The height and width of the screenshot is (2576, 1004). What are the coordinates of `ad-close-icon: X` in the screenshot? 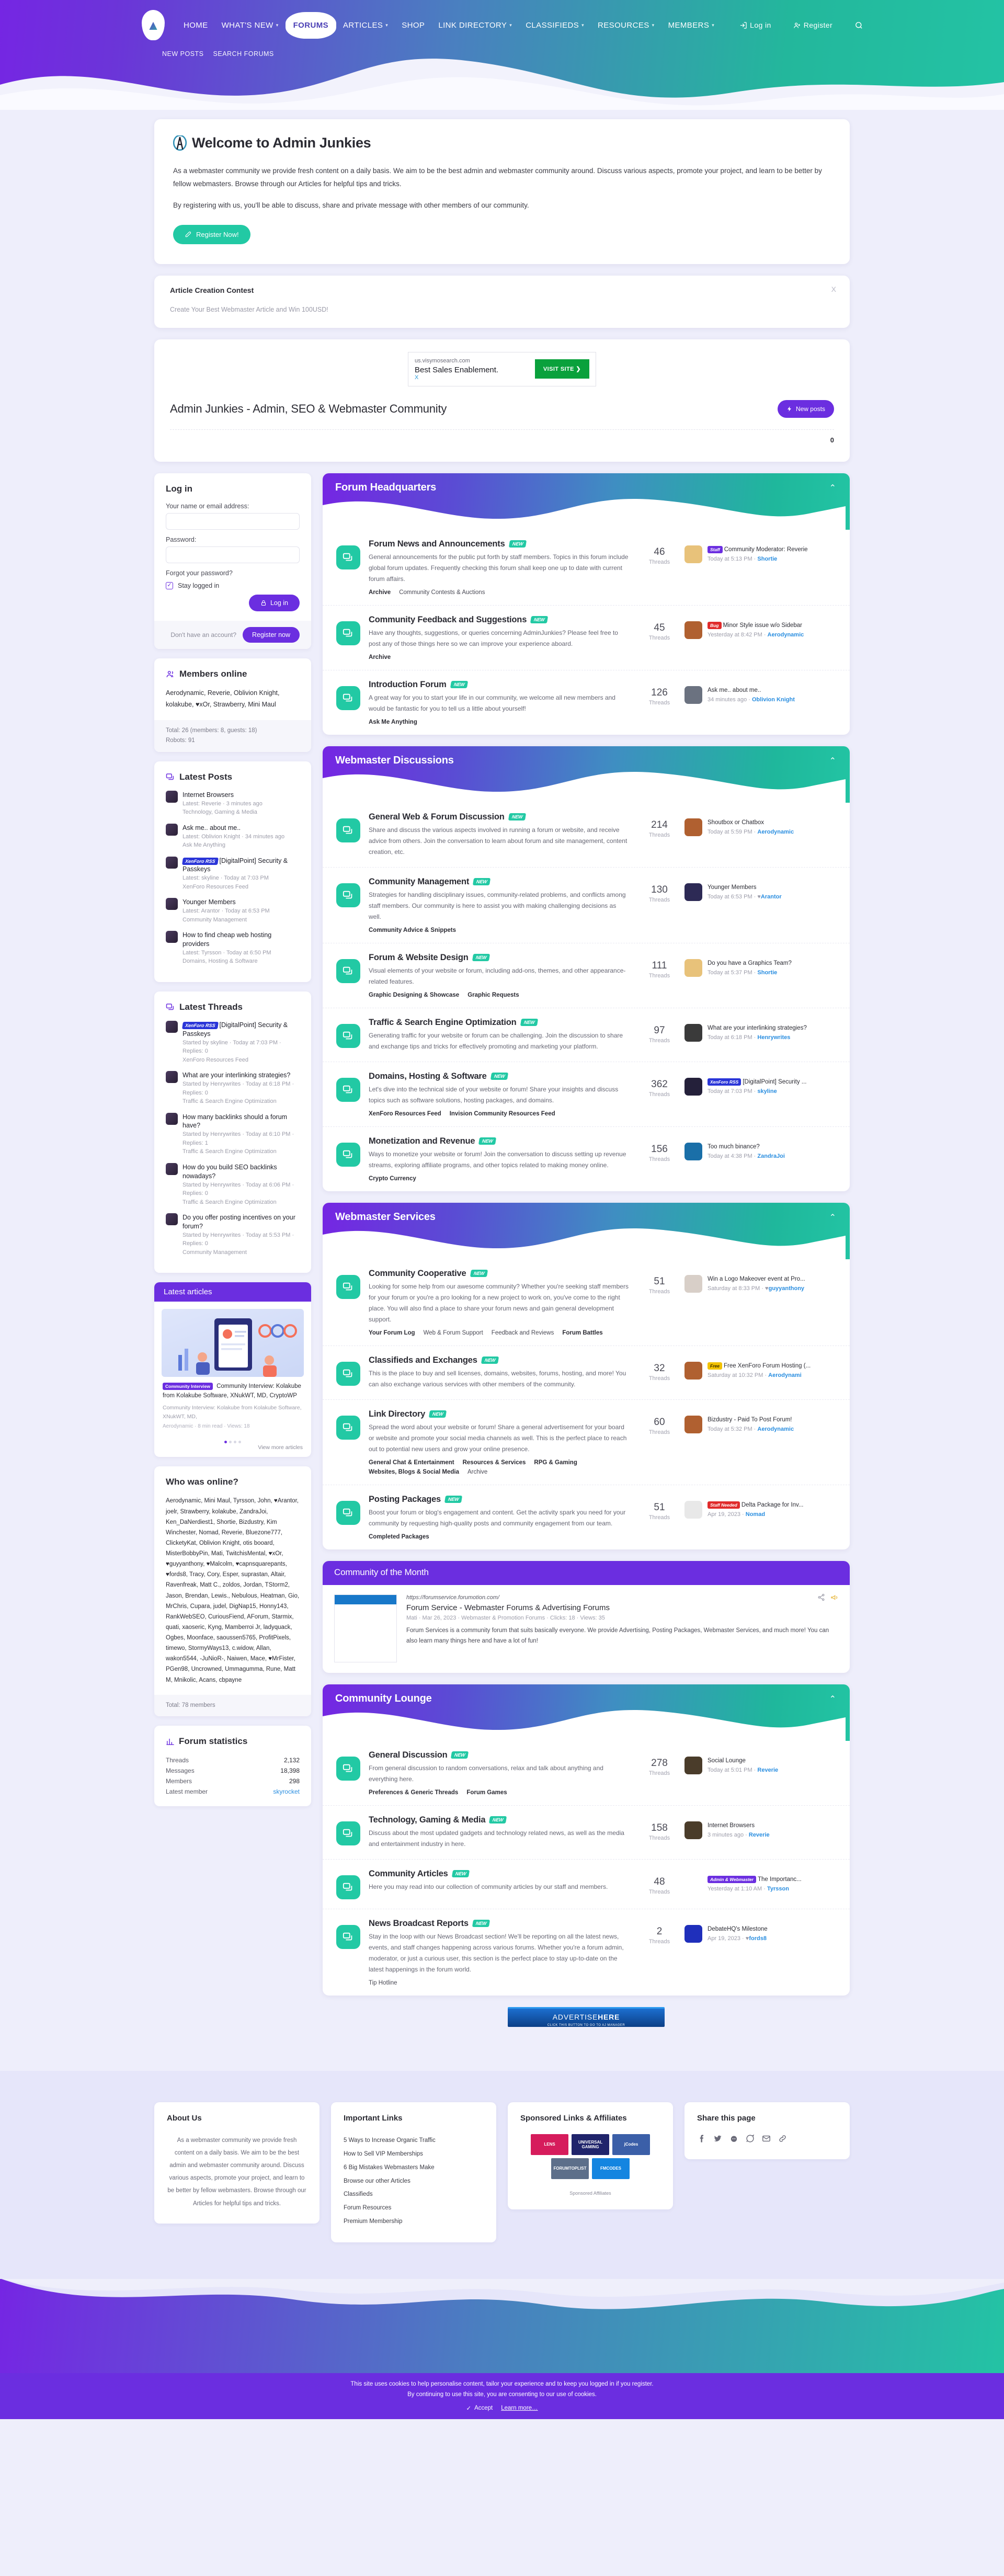 It's located at (457, 378).